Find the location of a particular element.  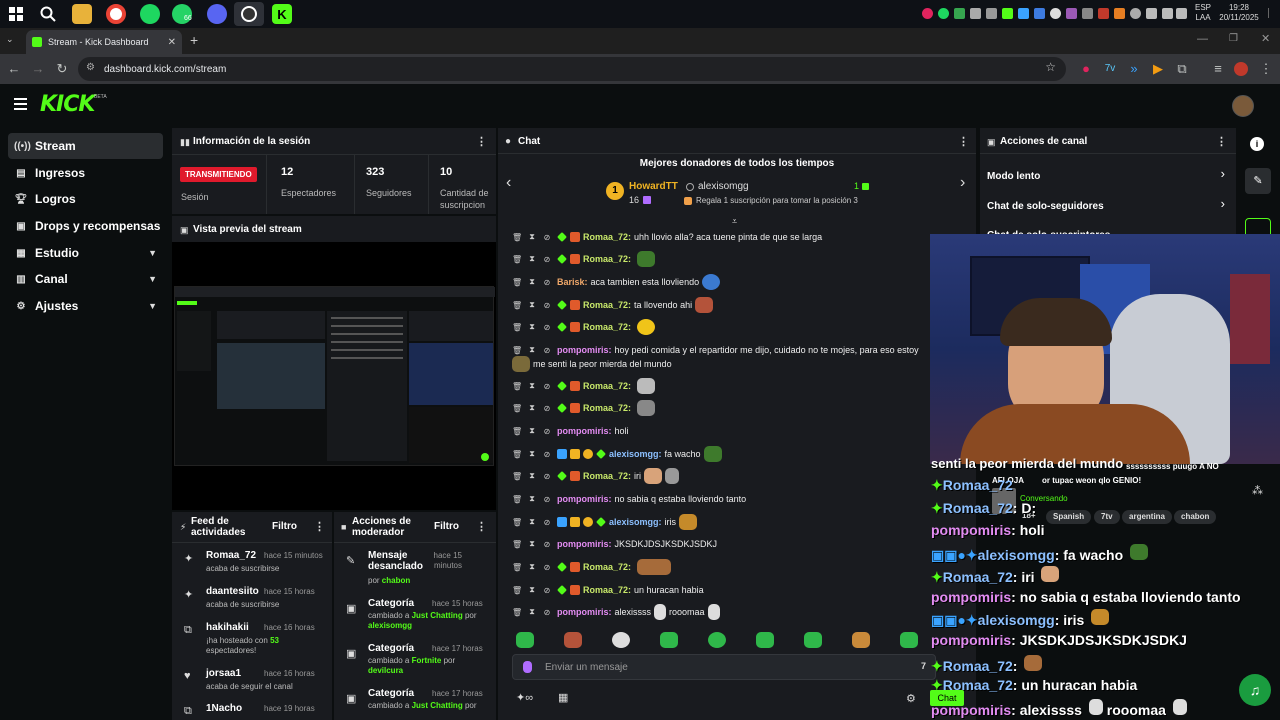

spotify-icon is located at coordinates (150, 14).